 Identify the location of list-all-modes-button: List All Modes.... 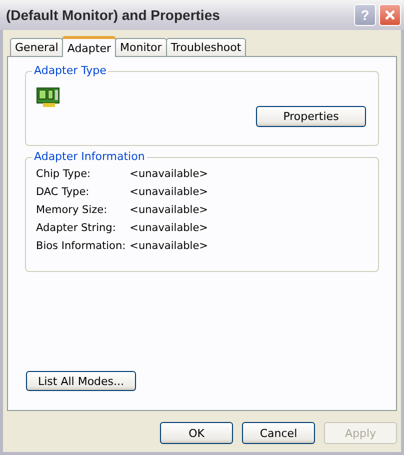
(81, 381).